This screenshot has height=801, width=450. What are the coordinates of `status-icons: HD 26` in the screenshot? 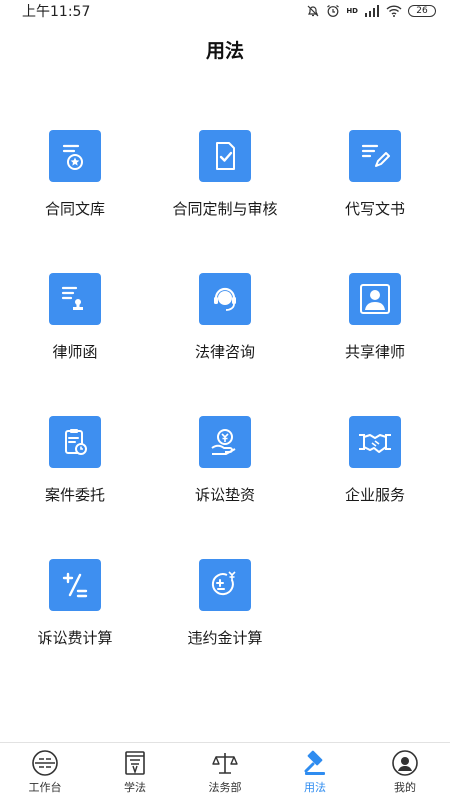 It's located at (371, 11).